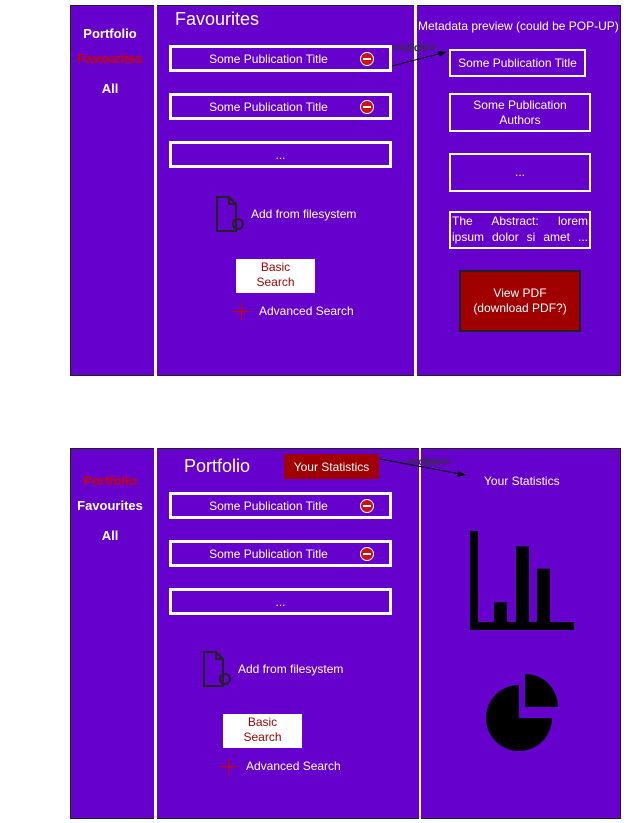 This screenshot has height=823, width=632. I want to click on view-pdf-button: View PDF (download PDF?), so click(520, 301).